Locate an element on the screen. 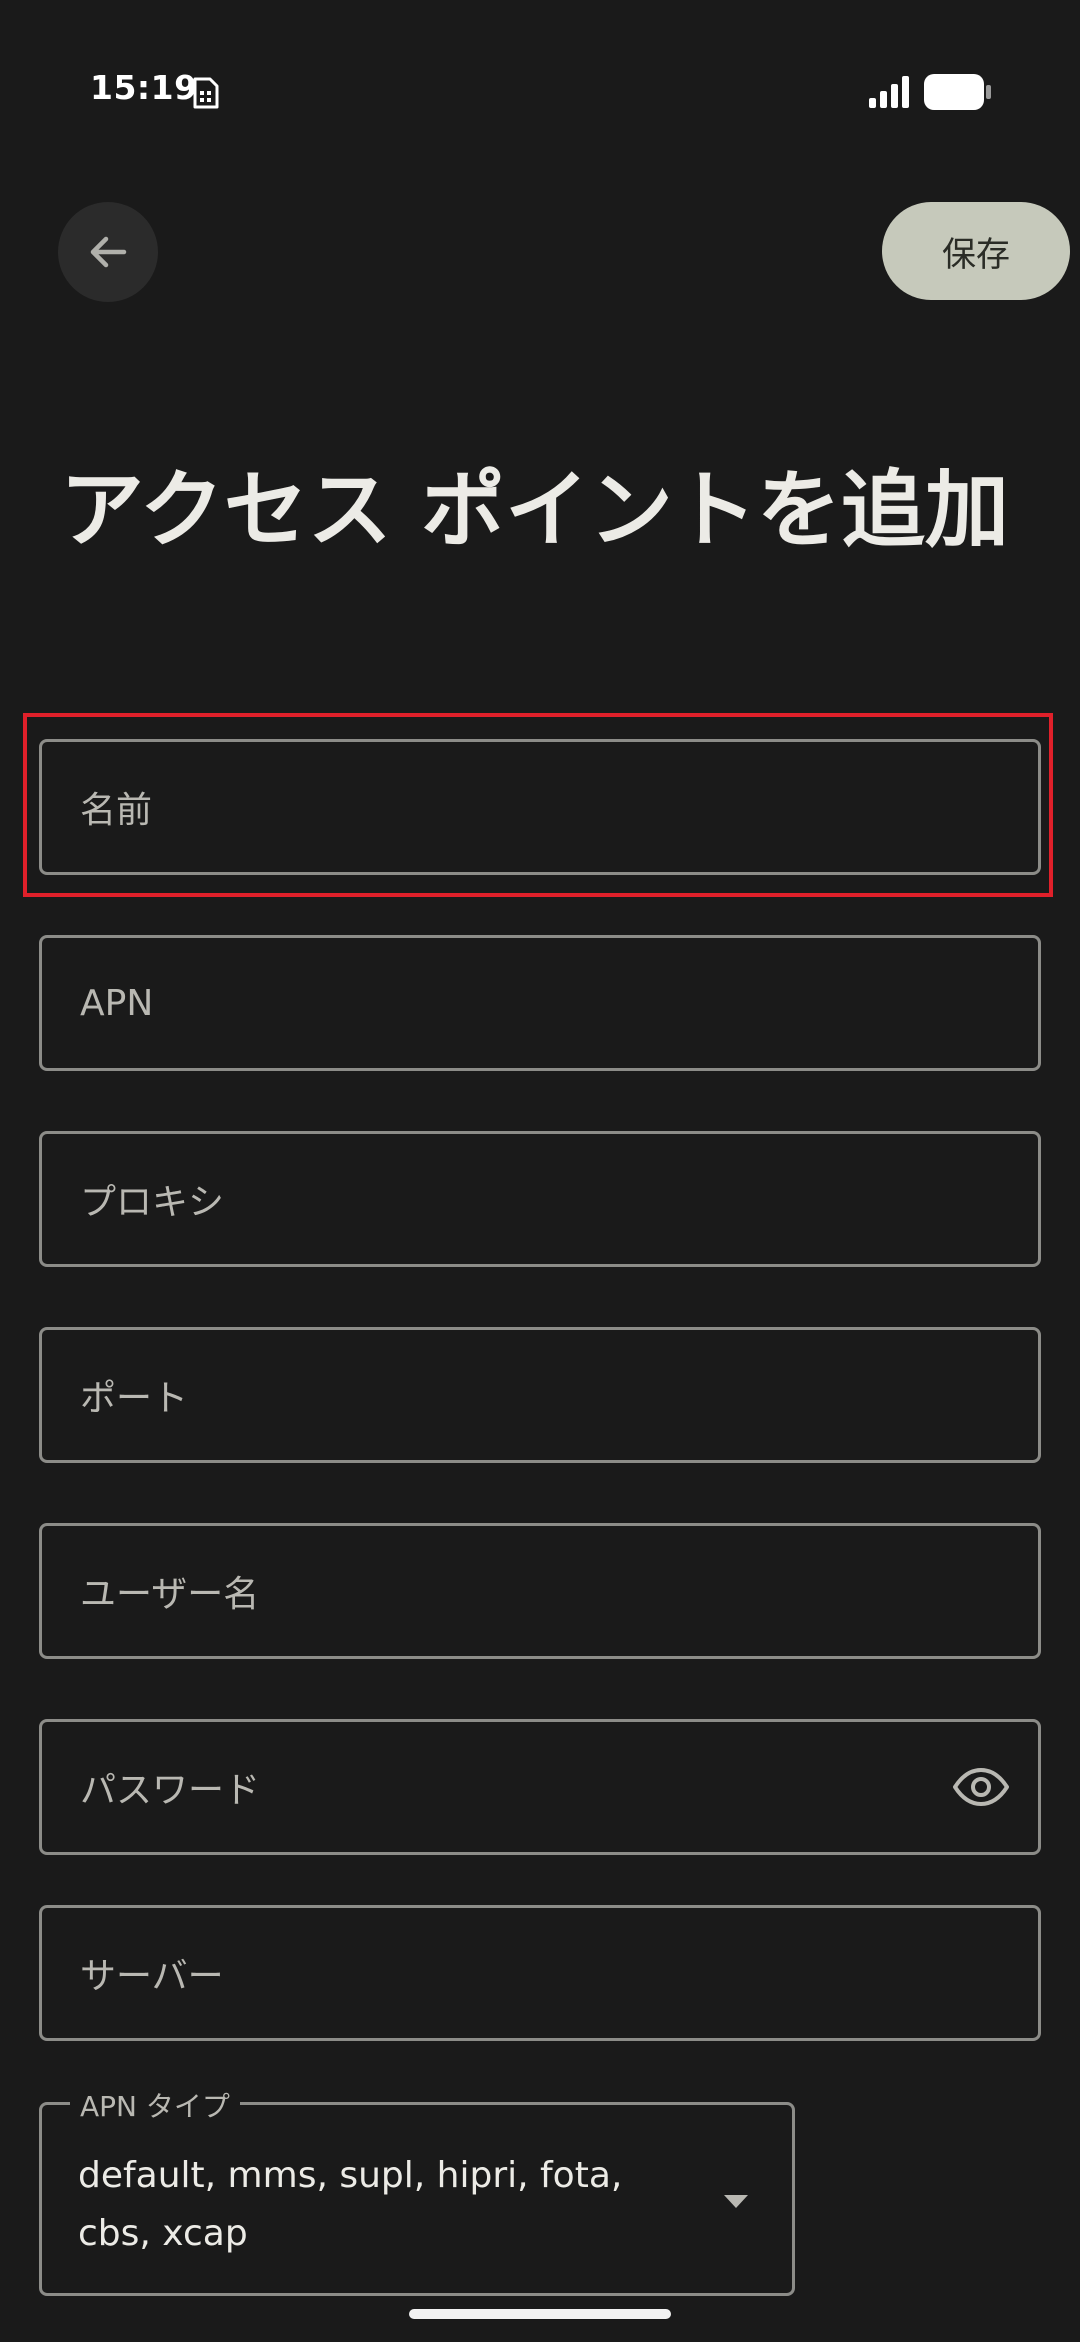  apn-field-placeholder: APN is located at coordinates (117, 1003).